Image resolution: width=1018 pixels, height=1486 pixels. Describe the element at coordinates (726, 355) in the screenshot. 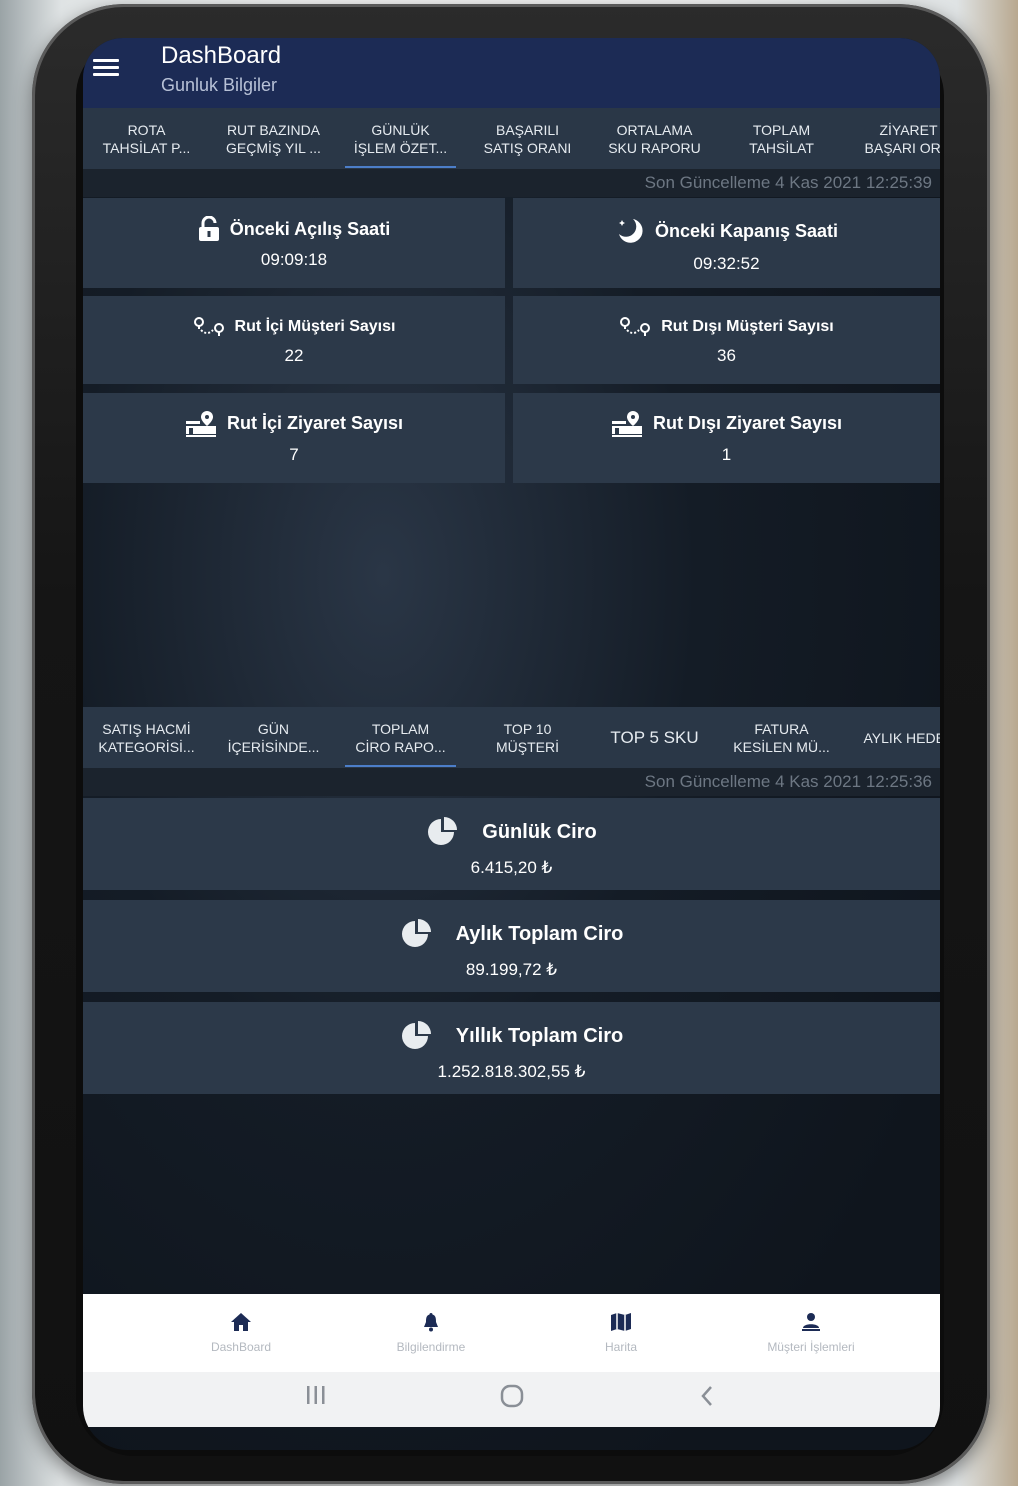

I see `out-route-customers-value: 36` at that location.